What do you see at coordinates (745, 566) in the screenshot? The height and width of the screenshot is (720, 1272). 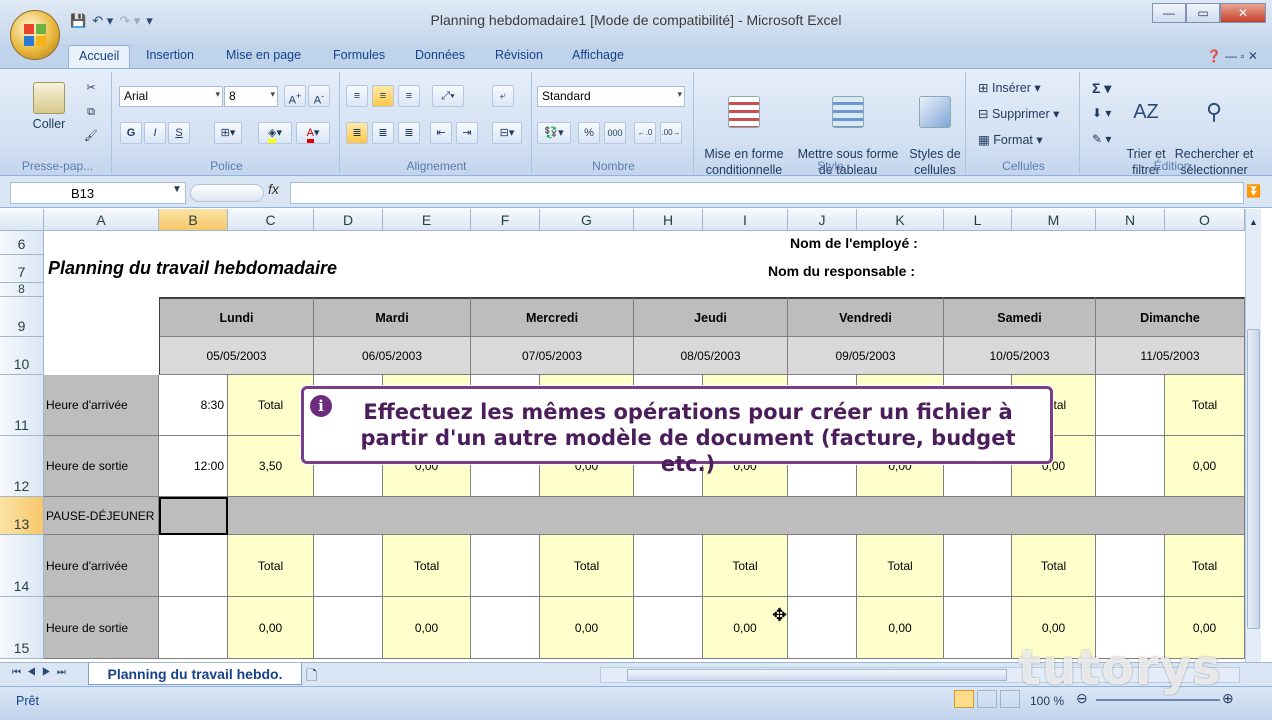 I see `cell-i14: Total` at bounding box center [745, 566].